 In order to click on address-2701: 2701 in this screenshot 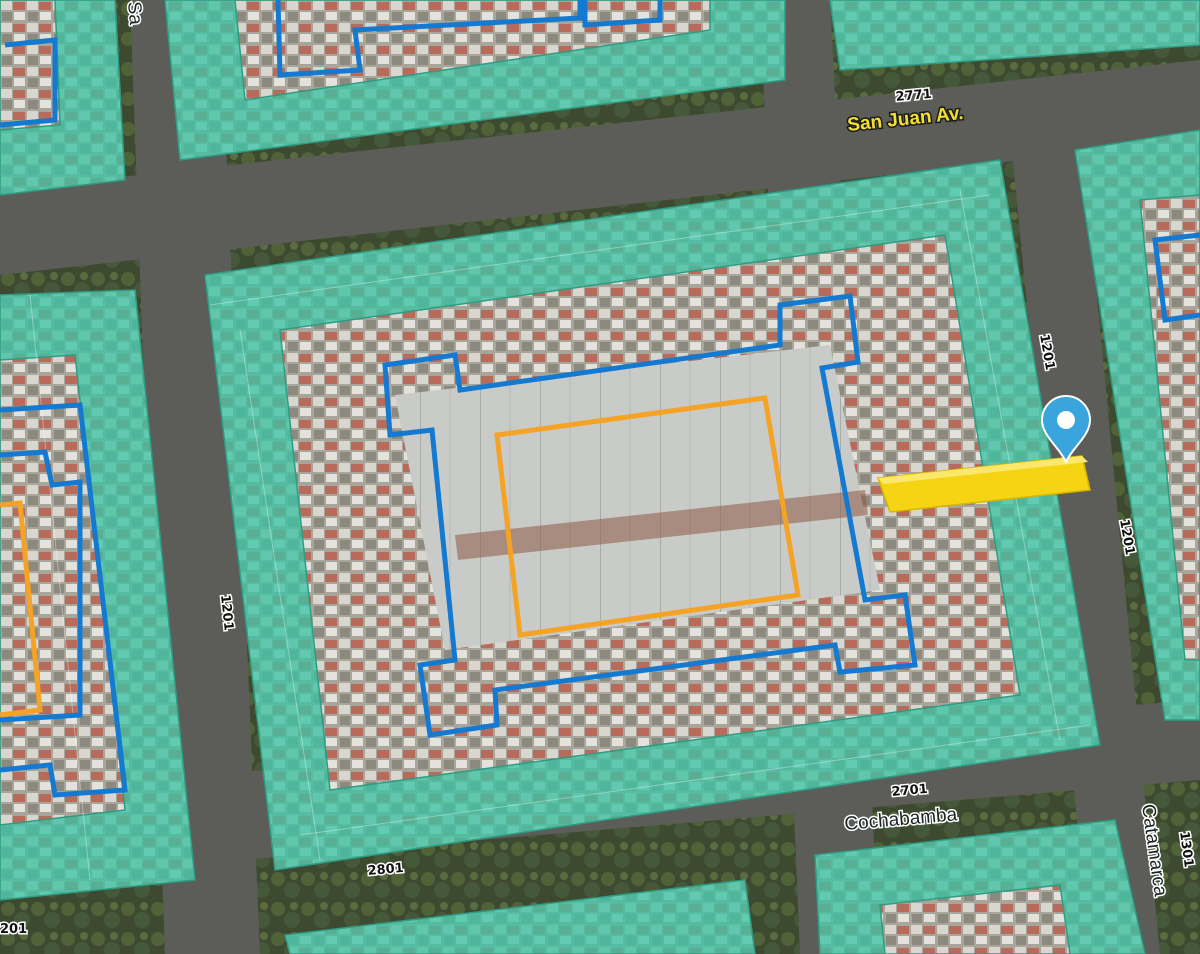, I will do `click(909, 791)`.